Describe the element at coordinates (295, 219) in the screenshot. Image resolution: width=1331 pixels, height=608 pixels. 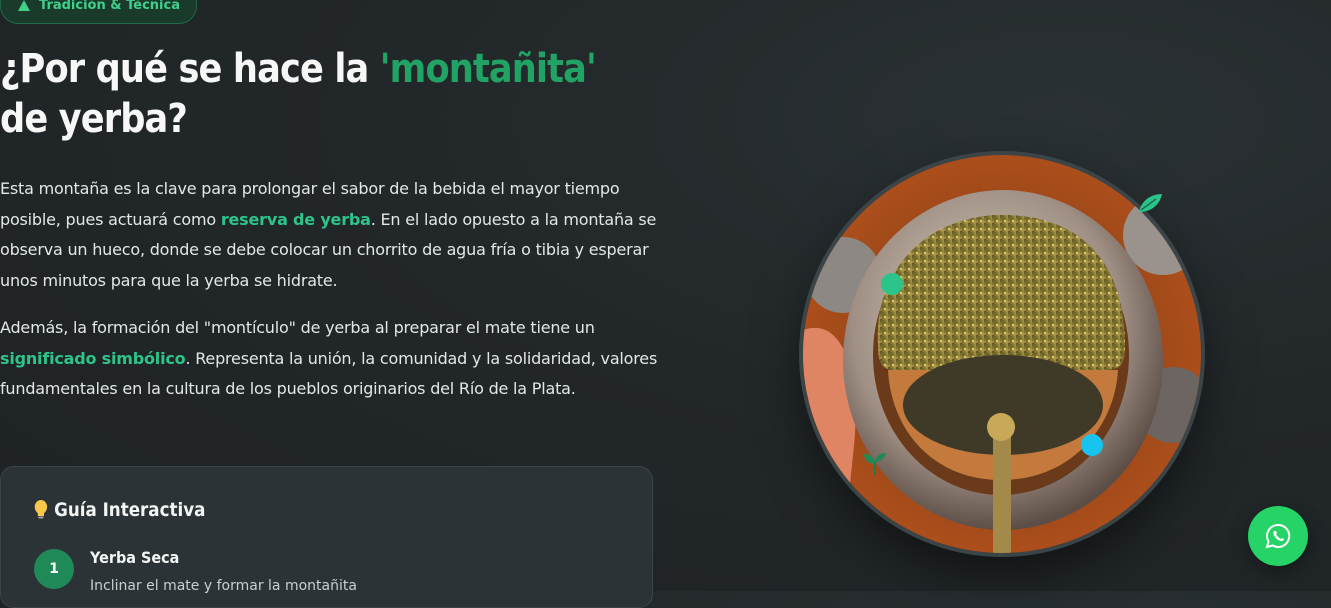
I see `emphasis-reserva: reserva de yerba` at that location.